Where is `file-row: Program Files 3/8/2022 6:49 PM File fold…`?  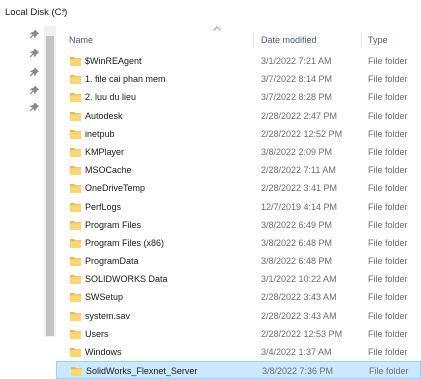 file-row: Program Files 3/8/2022 6:49 PM File fold… is located at coordinates (238, 225).